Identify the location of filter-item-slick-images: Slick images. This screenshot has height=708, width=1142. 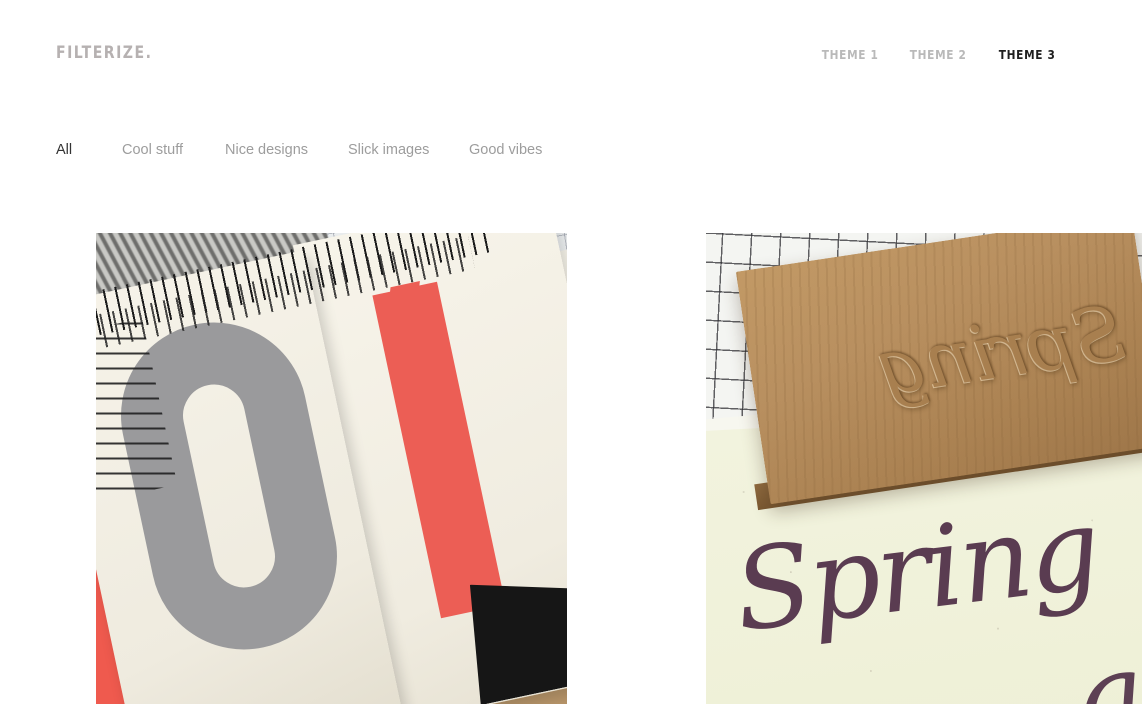
(408, 150).